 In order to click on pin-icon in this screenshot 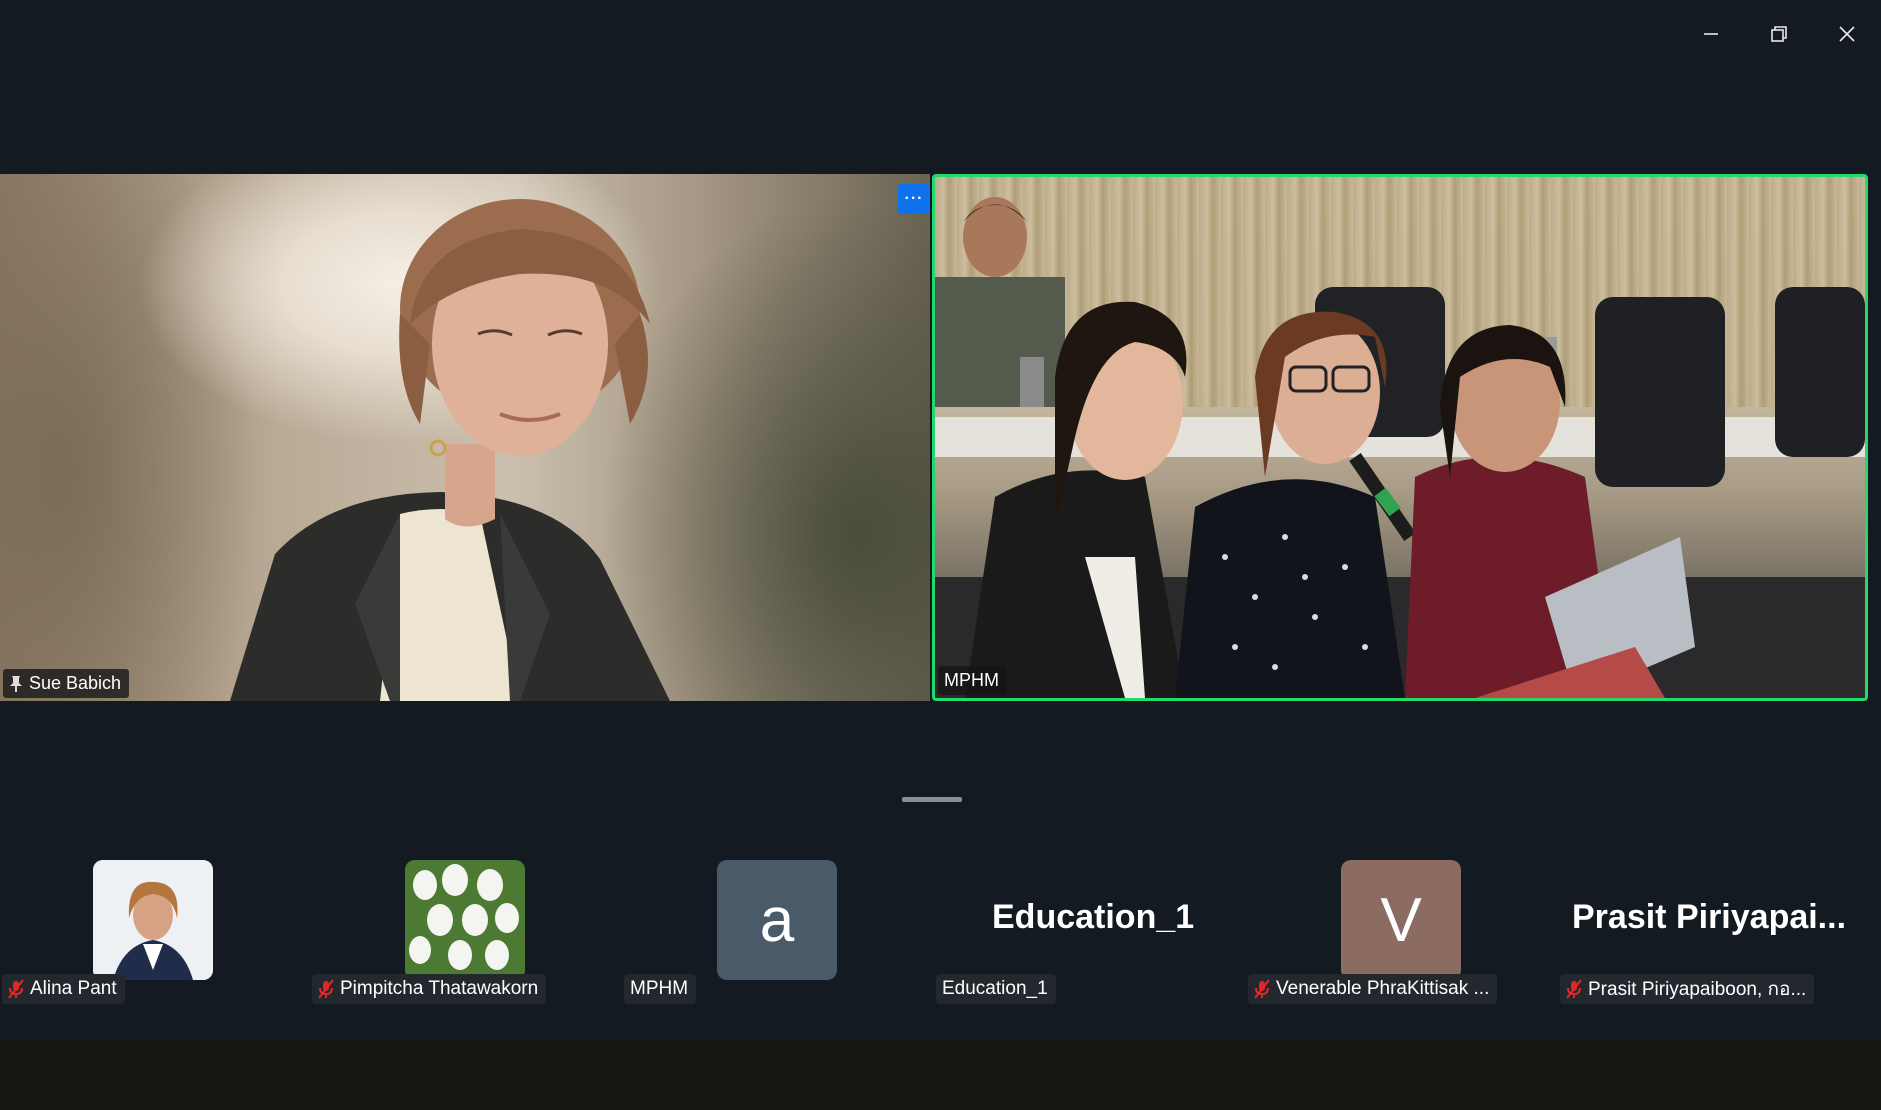, I will do `click(16, 683)`.